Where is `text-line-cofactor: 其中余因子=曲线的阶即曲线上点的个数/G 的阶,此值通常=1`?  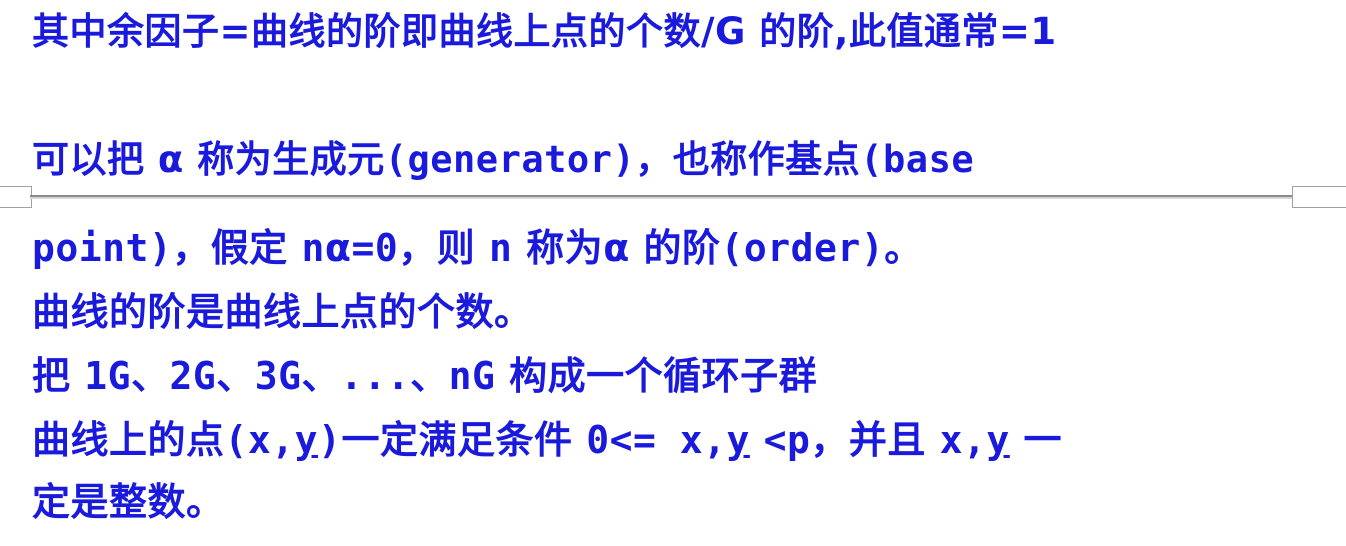
text-line-cofactor: 其中余因子=曲线的阶即曲线上点的个数/G 的阶,此值通常=1 is located at coordinates (544, 31).